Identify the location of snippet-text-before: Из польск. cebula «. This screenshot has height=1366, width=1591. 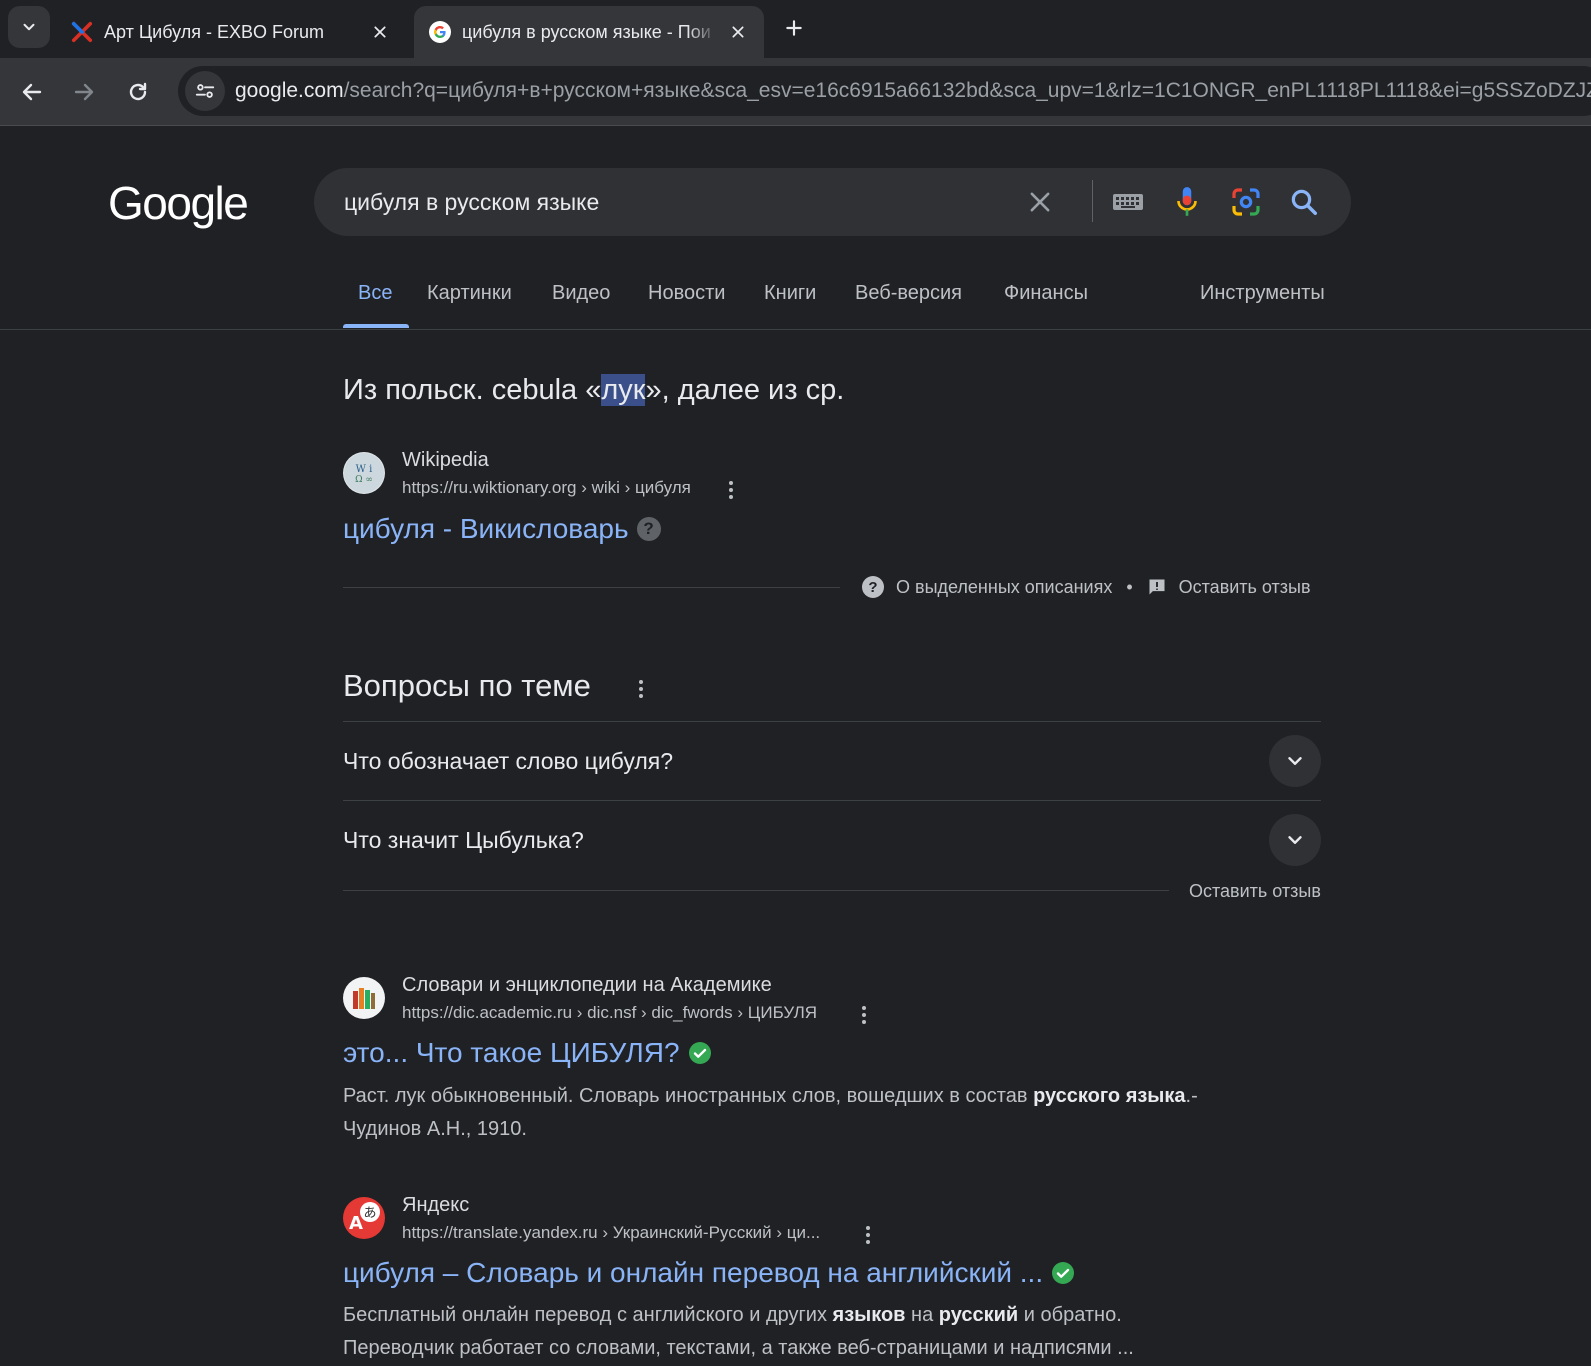
(472, 390).